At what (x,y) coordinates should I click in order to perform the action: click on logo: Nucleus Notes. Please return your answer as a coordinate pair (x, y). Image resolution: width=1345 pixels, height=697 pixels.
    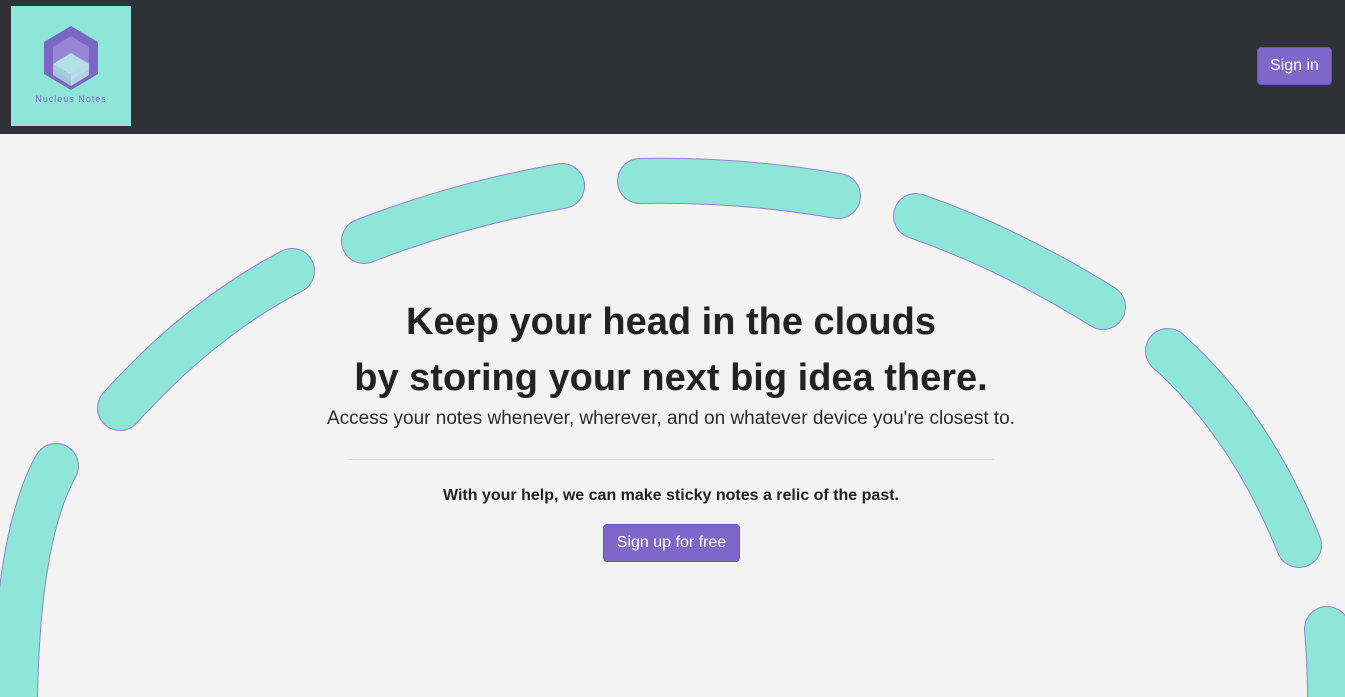
    Looking at the image, I should click on (71, 66).